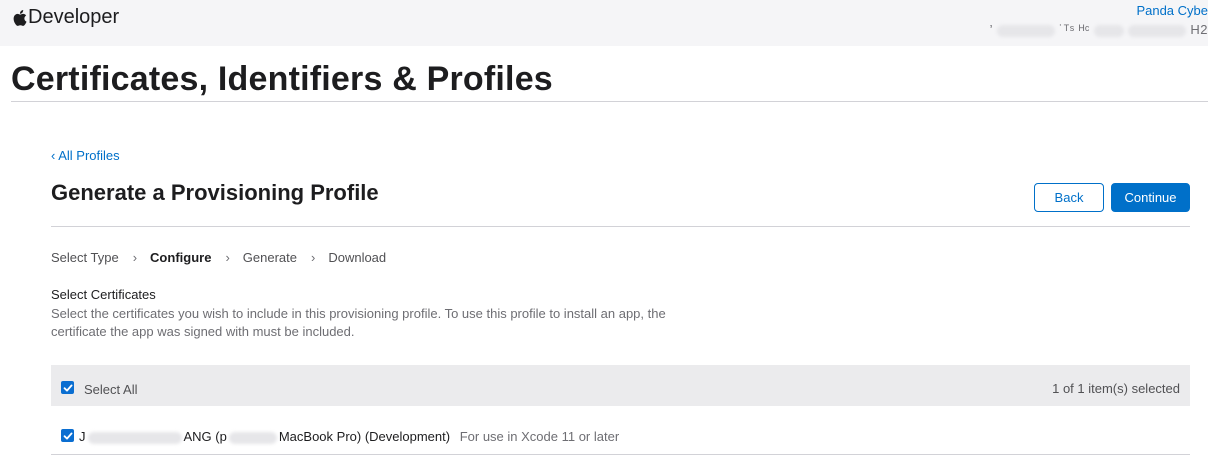  Describe the element at coordinates (205, 436) in the screenshot. I see `certificate-name-middle: ANG (p` at that location.